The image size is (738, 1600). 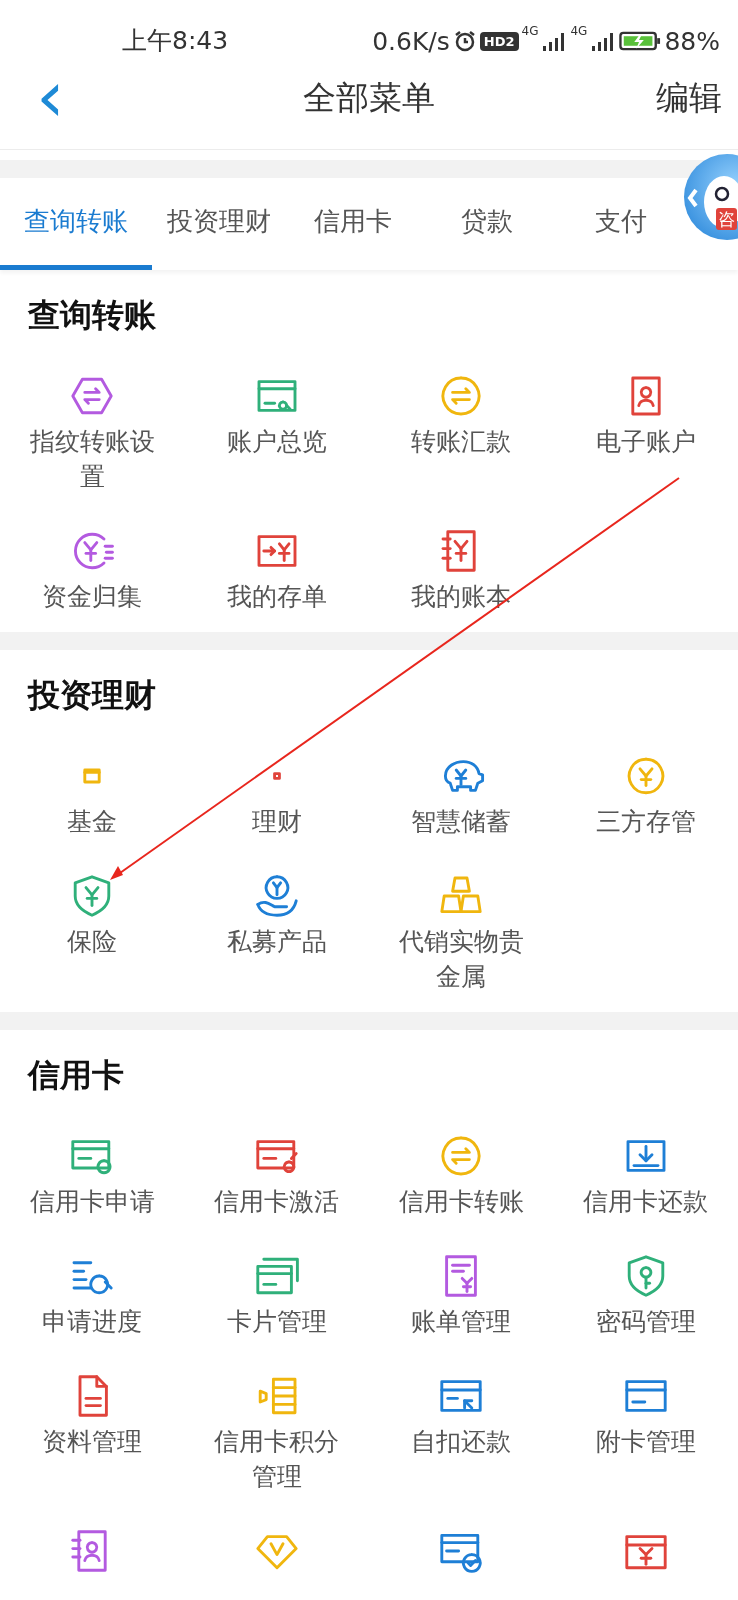 I want to click on category-tab: 信用卡, so click(x=353, y=224).